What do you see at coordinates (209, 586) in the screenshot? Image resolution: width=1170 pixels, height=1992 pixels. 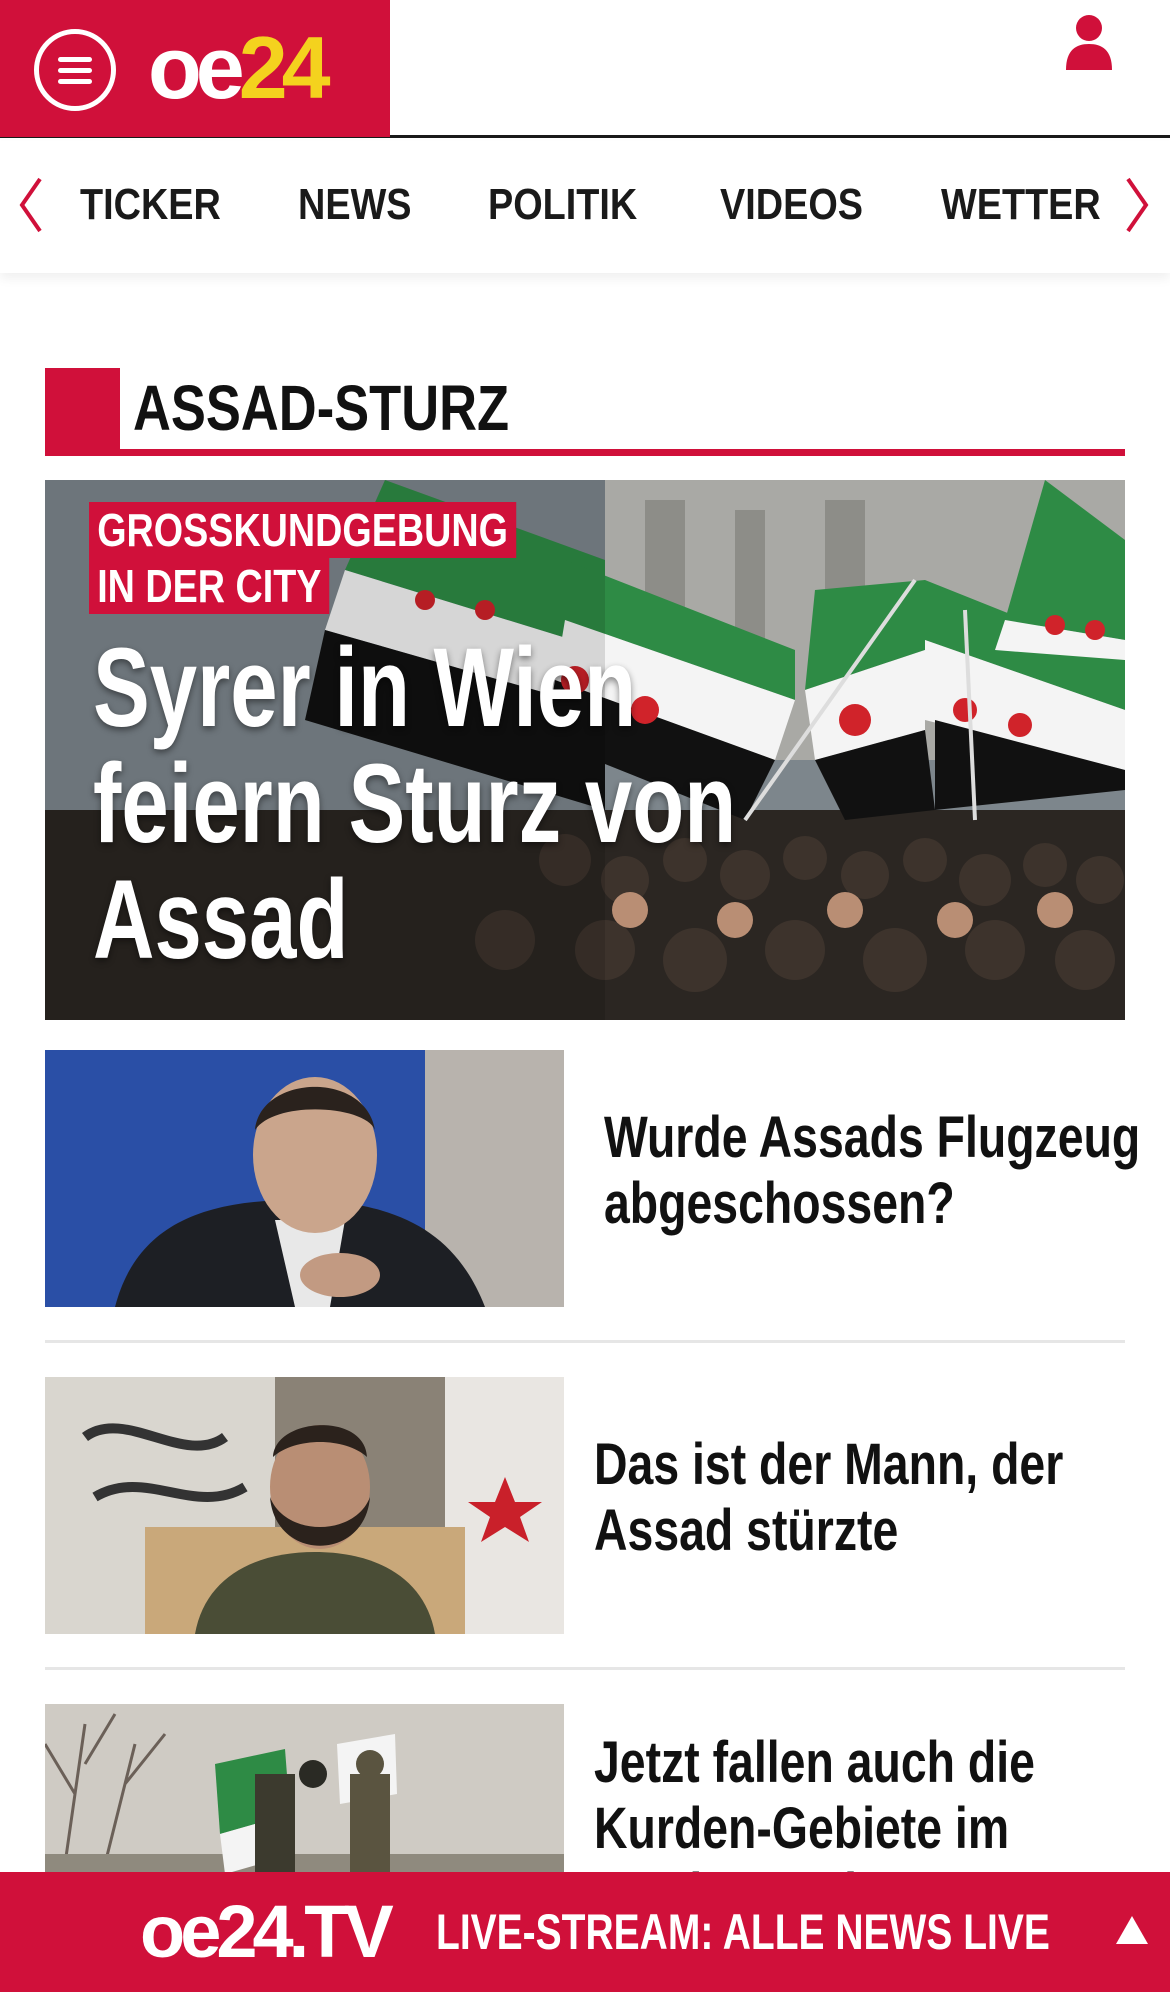 I see `hero-kicker-line-2: IN DER CITY` at bounding box center [209, 586].